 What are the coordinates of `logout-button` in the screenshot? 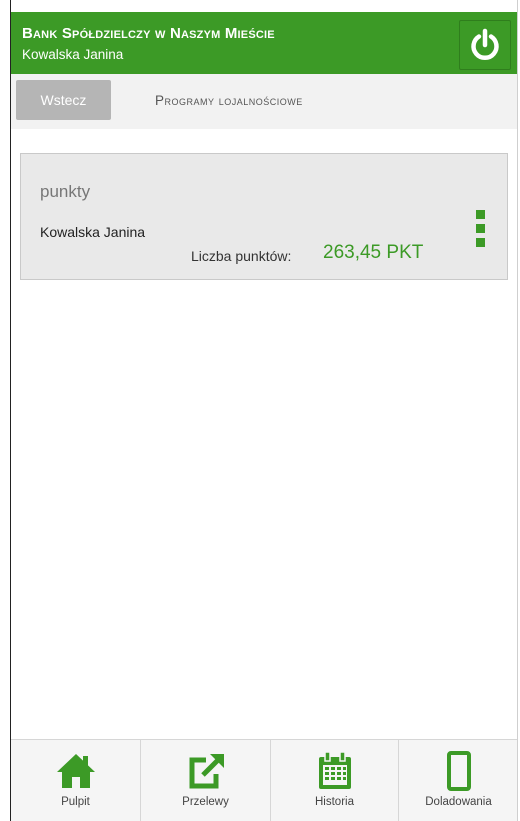 It's located at (485, 45).